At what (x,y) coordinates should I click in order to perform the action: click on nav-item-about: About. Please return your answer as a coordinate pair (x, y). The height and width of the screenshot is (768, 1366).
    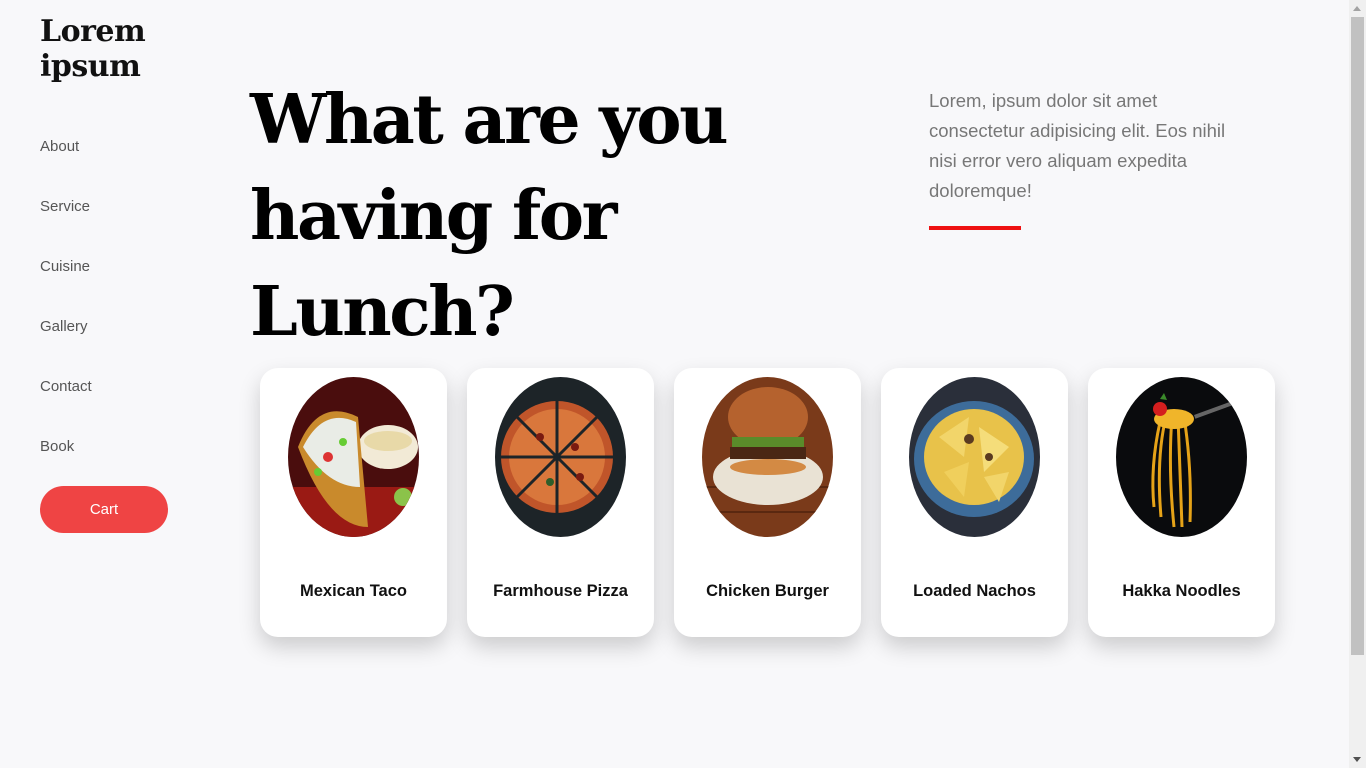
    Looking at the image, I should click on (125, 169).